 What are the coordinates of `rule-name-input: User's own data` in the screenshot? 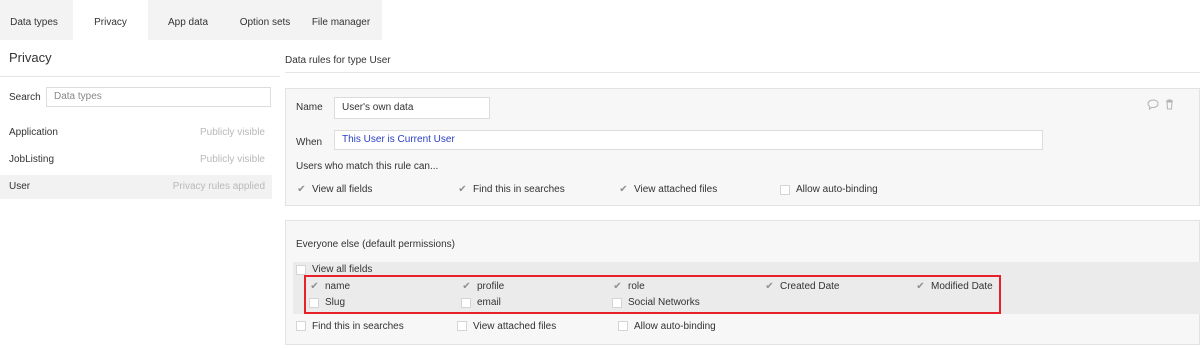 It's located at (412, 108).